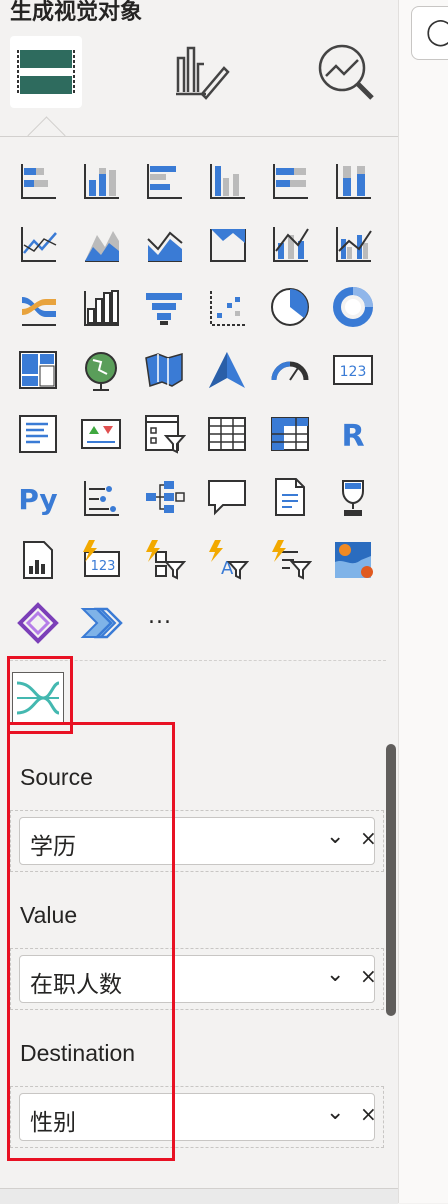  Describe the element at coordinates (76, 12) in the screenshot. I see `pane-title: 生成视觉对象` at that location.